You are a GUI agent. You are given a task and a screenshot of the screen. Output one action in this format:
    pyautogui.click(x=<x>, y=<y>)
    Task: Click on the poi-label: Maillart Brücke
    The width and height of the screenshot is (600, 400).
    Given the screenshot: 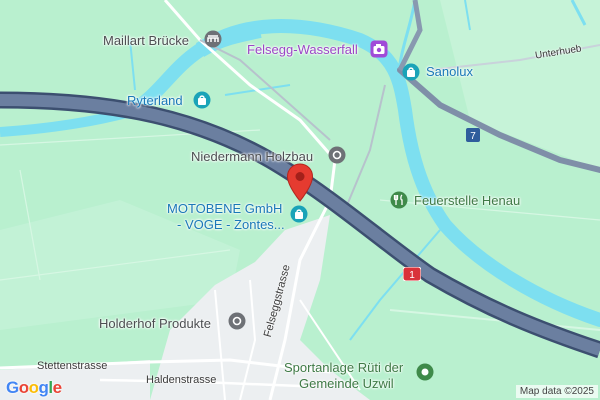 What is the action you would take?
    pyautogui.click(x=146, y=40)
    